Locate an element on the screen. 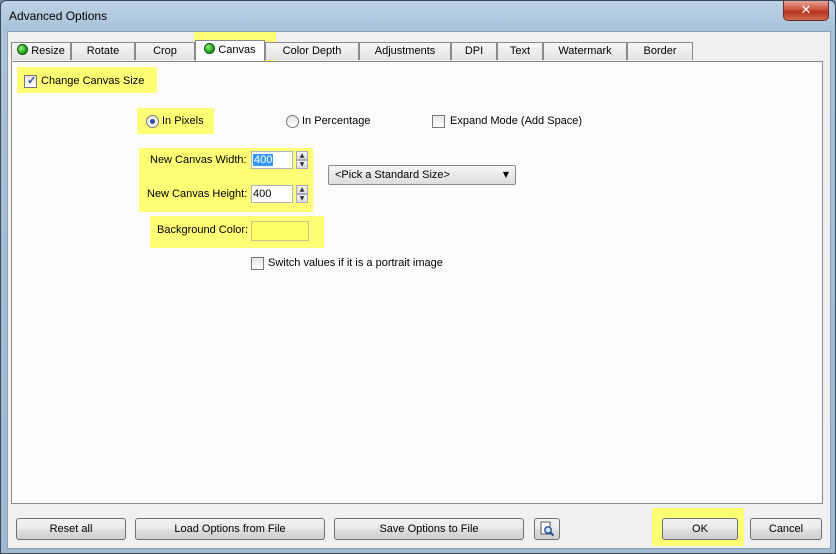 This screenshot has width=836, height=554. tab-crop: Crop is located at coordinates (165, 51).